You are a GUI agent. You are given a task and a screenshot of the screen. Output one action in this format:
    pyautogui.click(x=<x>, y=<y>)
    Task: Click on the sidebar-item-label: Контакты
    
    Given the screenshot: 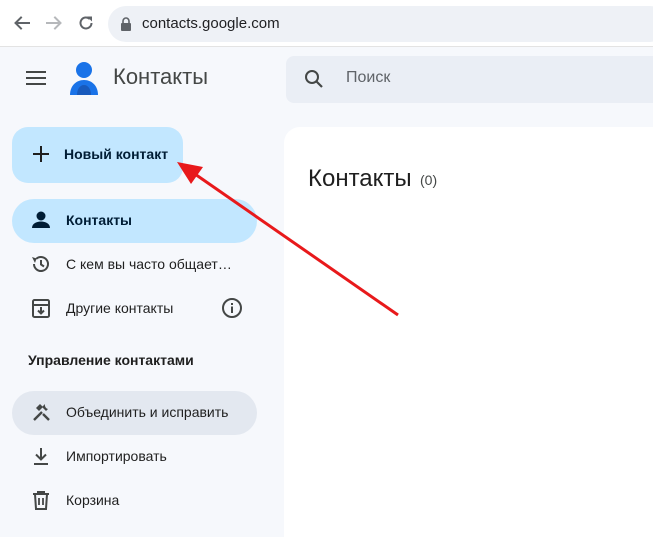 What is the action you would take?
    pyautogui.click(x=99, y=220)
    